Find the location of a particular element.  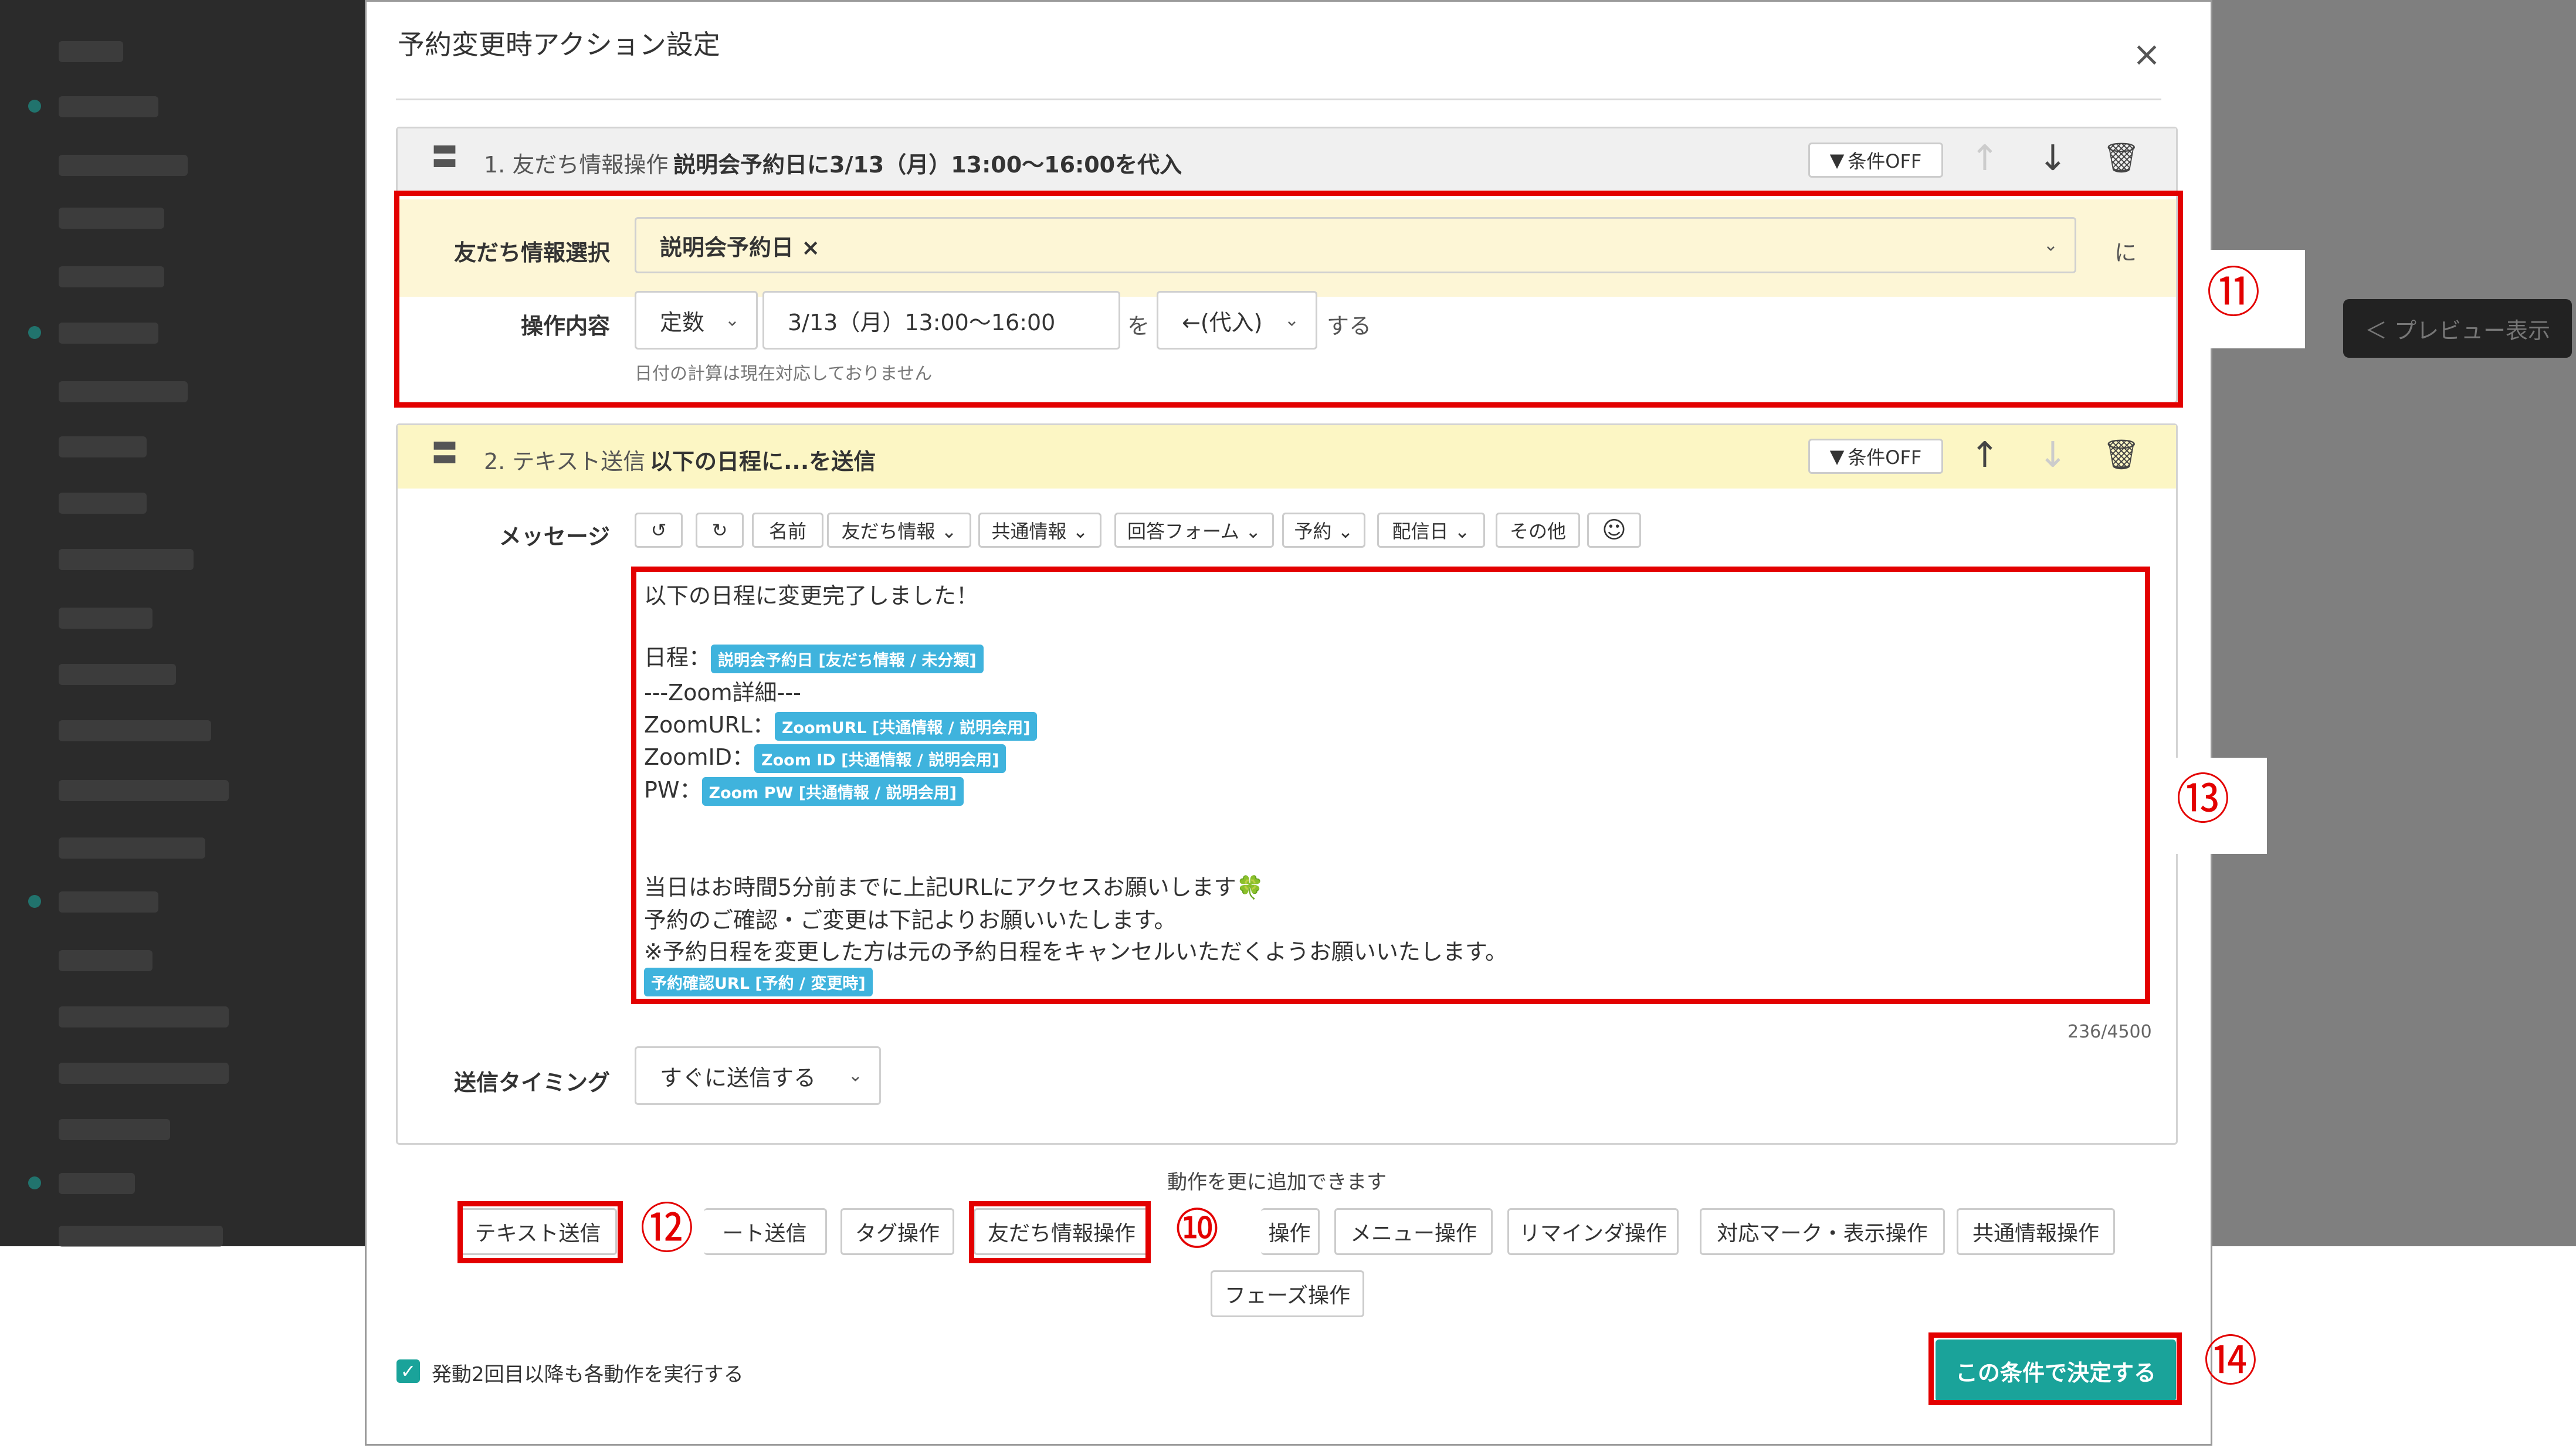

action-2-type: 2. テキスト送信 is located at coordinates (565, 461).